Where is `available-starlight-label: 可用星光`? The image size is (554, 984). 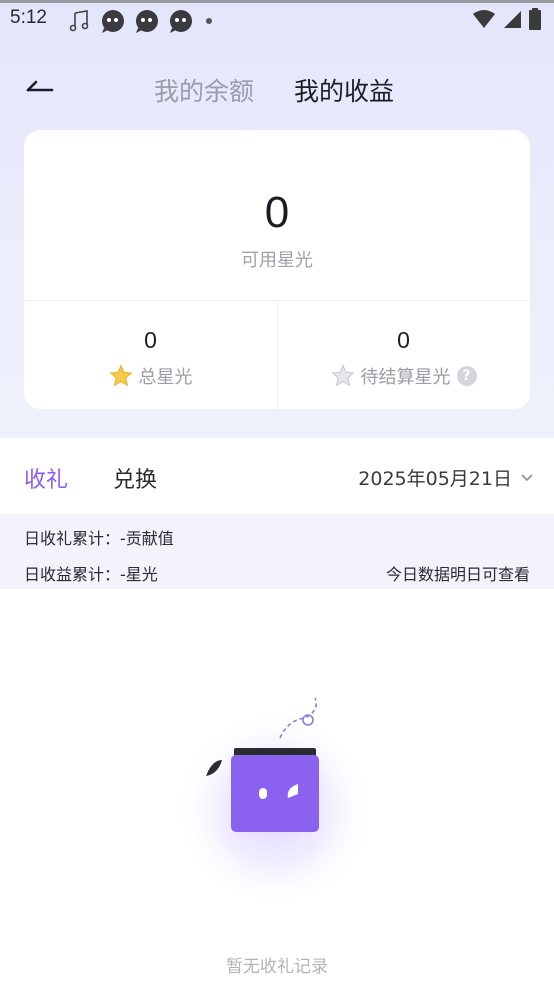
available-starlight-label: 可用星光 is located at coordinates (277, 260).